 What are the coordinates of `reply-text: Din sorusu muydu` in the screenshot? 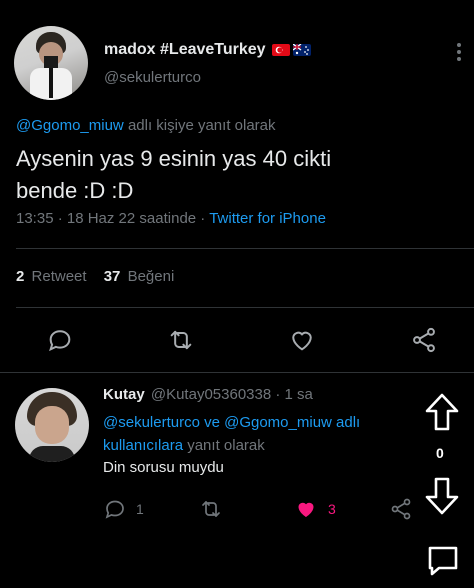 It's located at (163, 467).